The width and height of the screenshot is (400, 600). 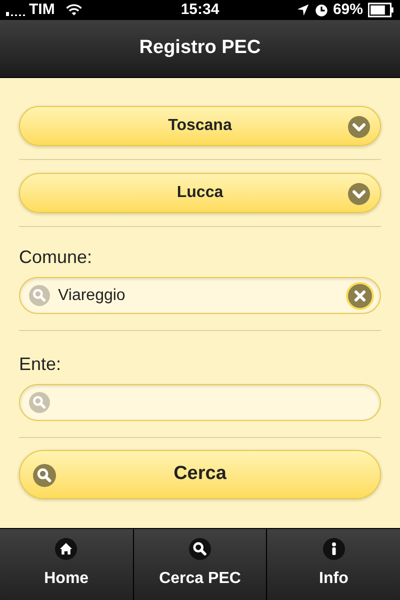 What do you see at coordinates (347, 10) in the screenshot?
I see `battery-percent: 69%` at bounding box center [347, 10].